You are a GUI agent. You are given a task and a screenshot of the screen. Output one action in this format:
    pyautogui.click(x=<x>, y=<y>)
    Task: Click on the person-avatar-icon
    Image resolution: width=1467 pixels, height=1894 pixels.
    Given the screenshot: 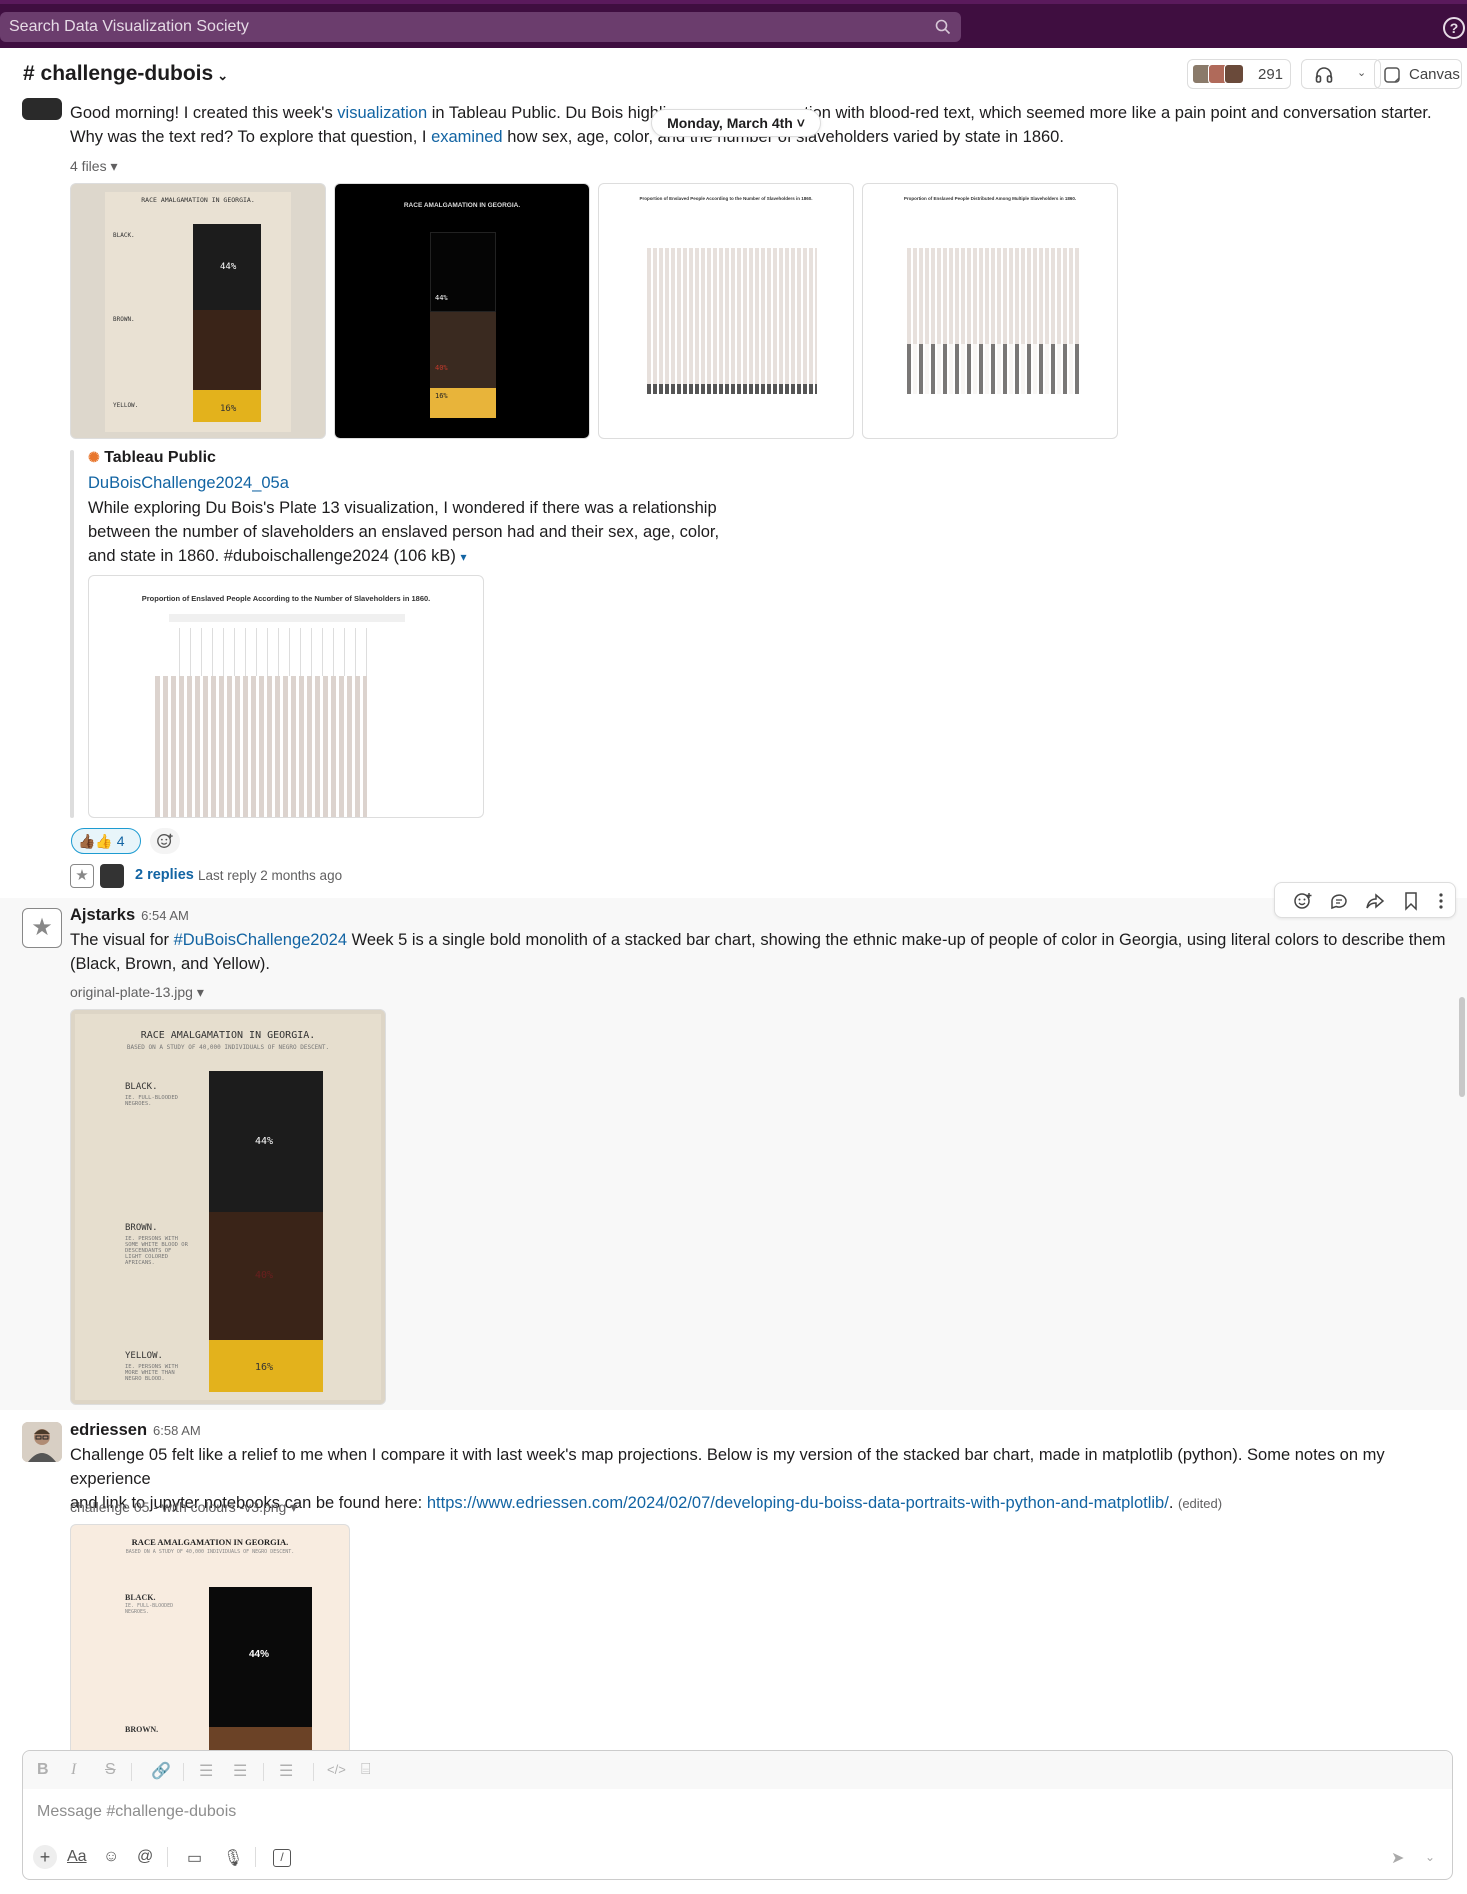 What is the action you would take?
    pyautogui.click(x=42, y=1442)
    